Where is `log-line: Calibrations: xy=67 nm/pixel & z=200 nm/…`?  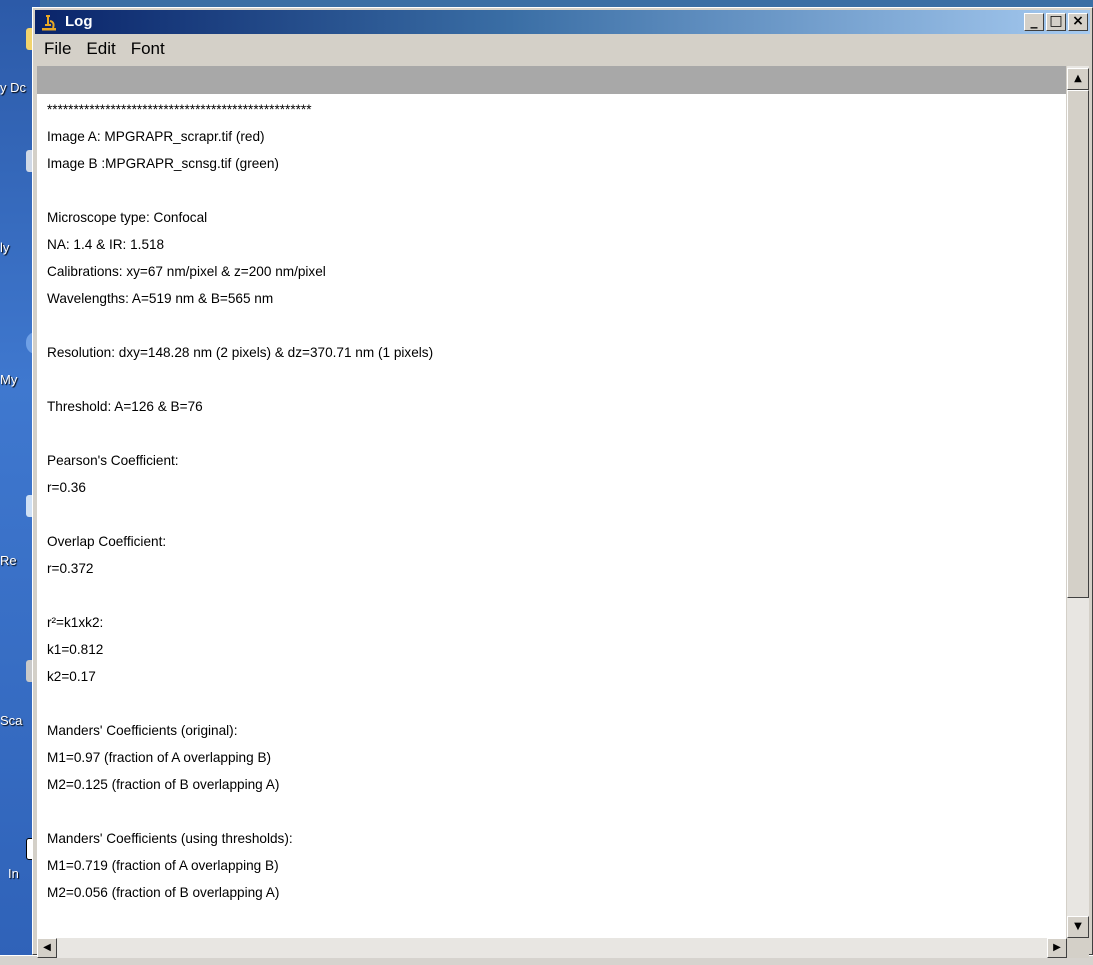
log-line: Calibrations: xy=67 nm/pixel & z=200 nm/… is located at coordinates (186, 271).